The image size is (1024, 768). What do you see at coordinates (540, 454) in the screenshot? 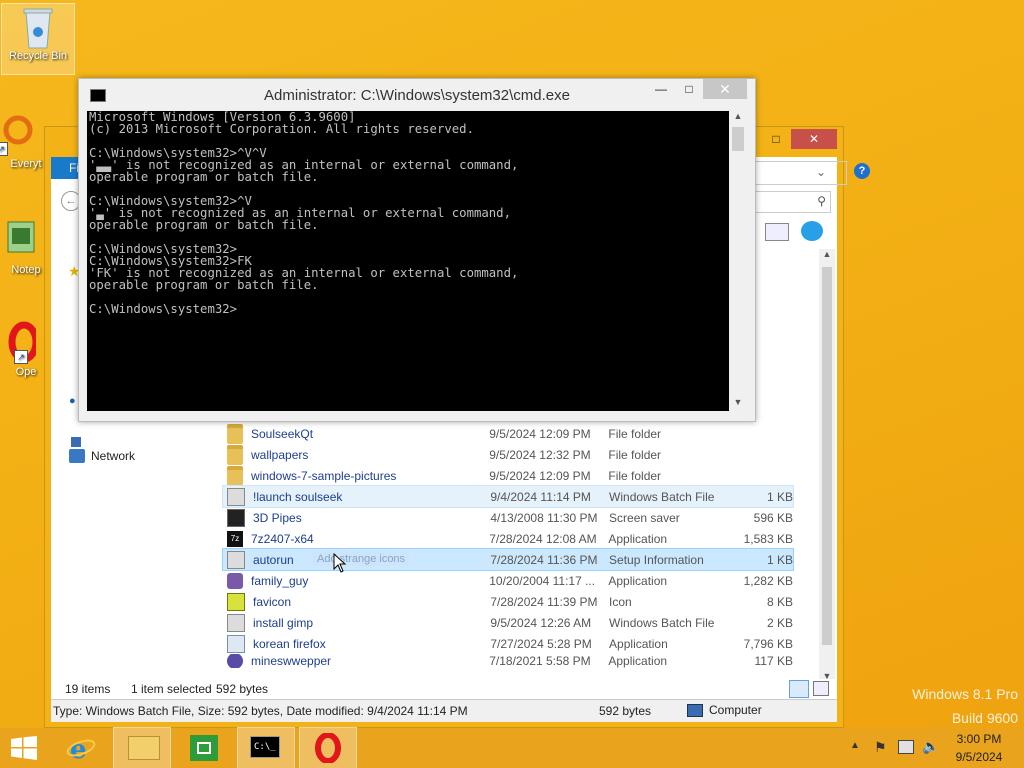
I see `file-date: 9/5/2024 12:32 PM` at bounding box center [540, 454].